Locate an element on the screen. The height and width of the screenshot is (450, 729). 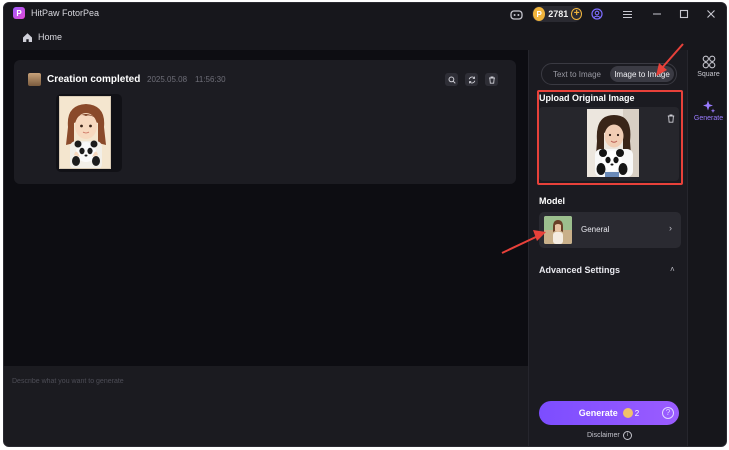
account-icon is located at coordinates (597, 14).